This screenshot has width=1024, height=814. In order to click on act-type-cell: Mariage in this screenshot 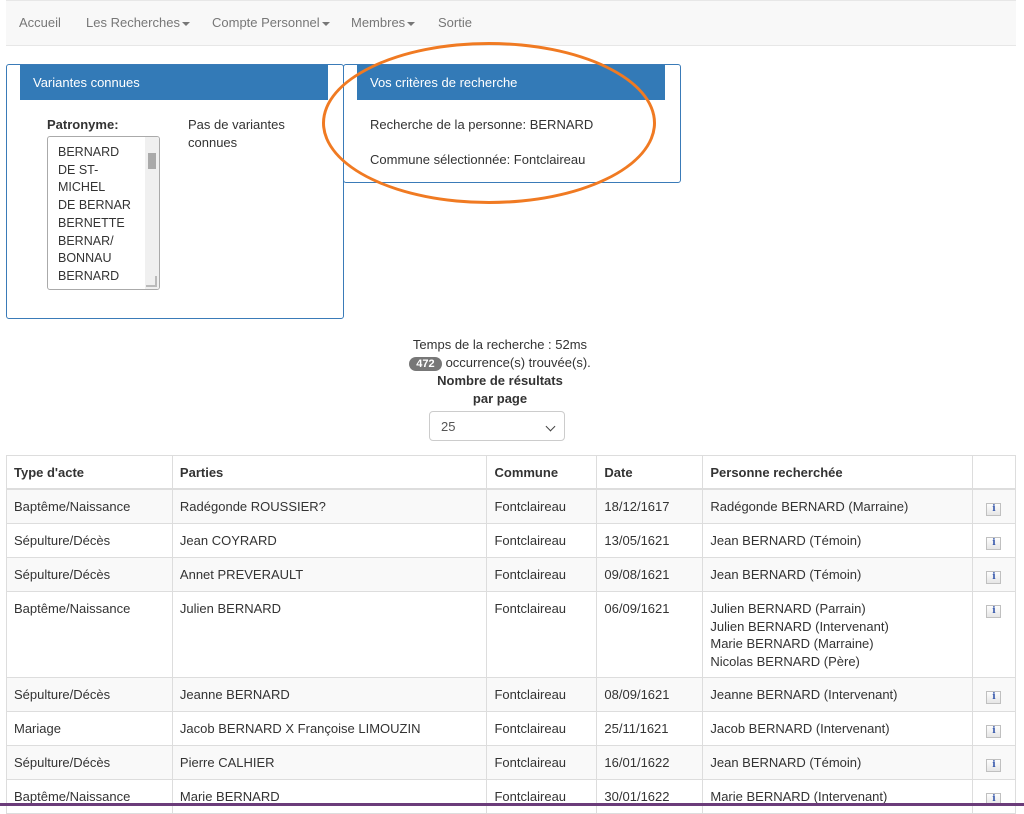, I will do `click(89, 728)`.